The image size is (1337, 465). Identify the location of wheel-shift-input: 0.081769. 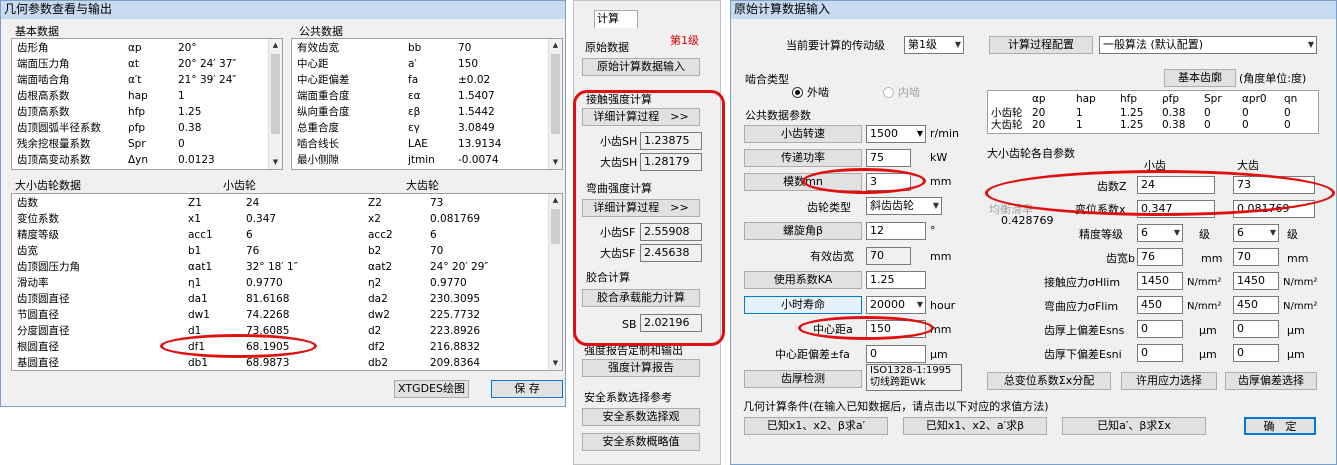
(1274, 209).